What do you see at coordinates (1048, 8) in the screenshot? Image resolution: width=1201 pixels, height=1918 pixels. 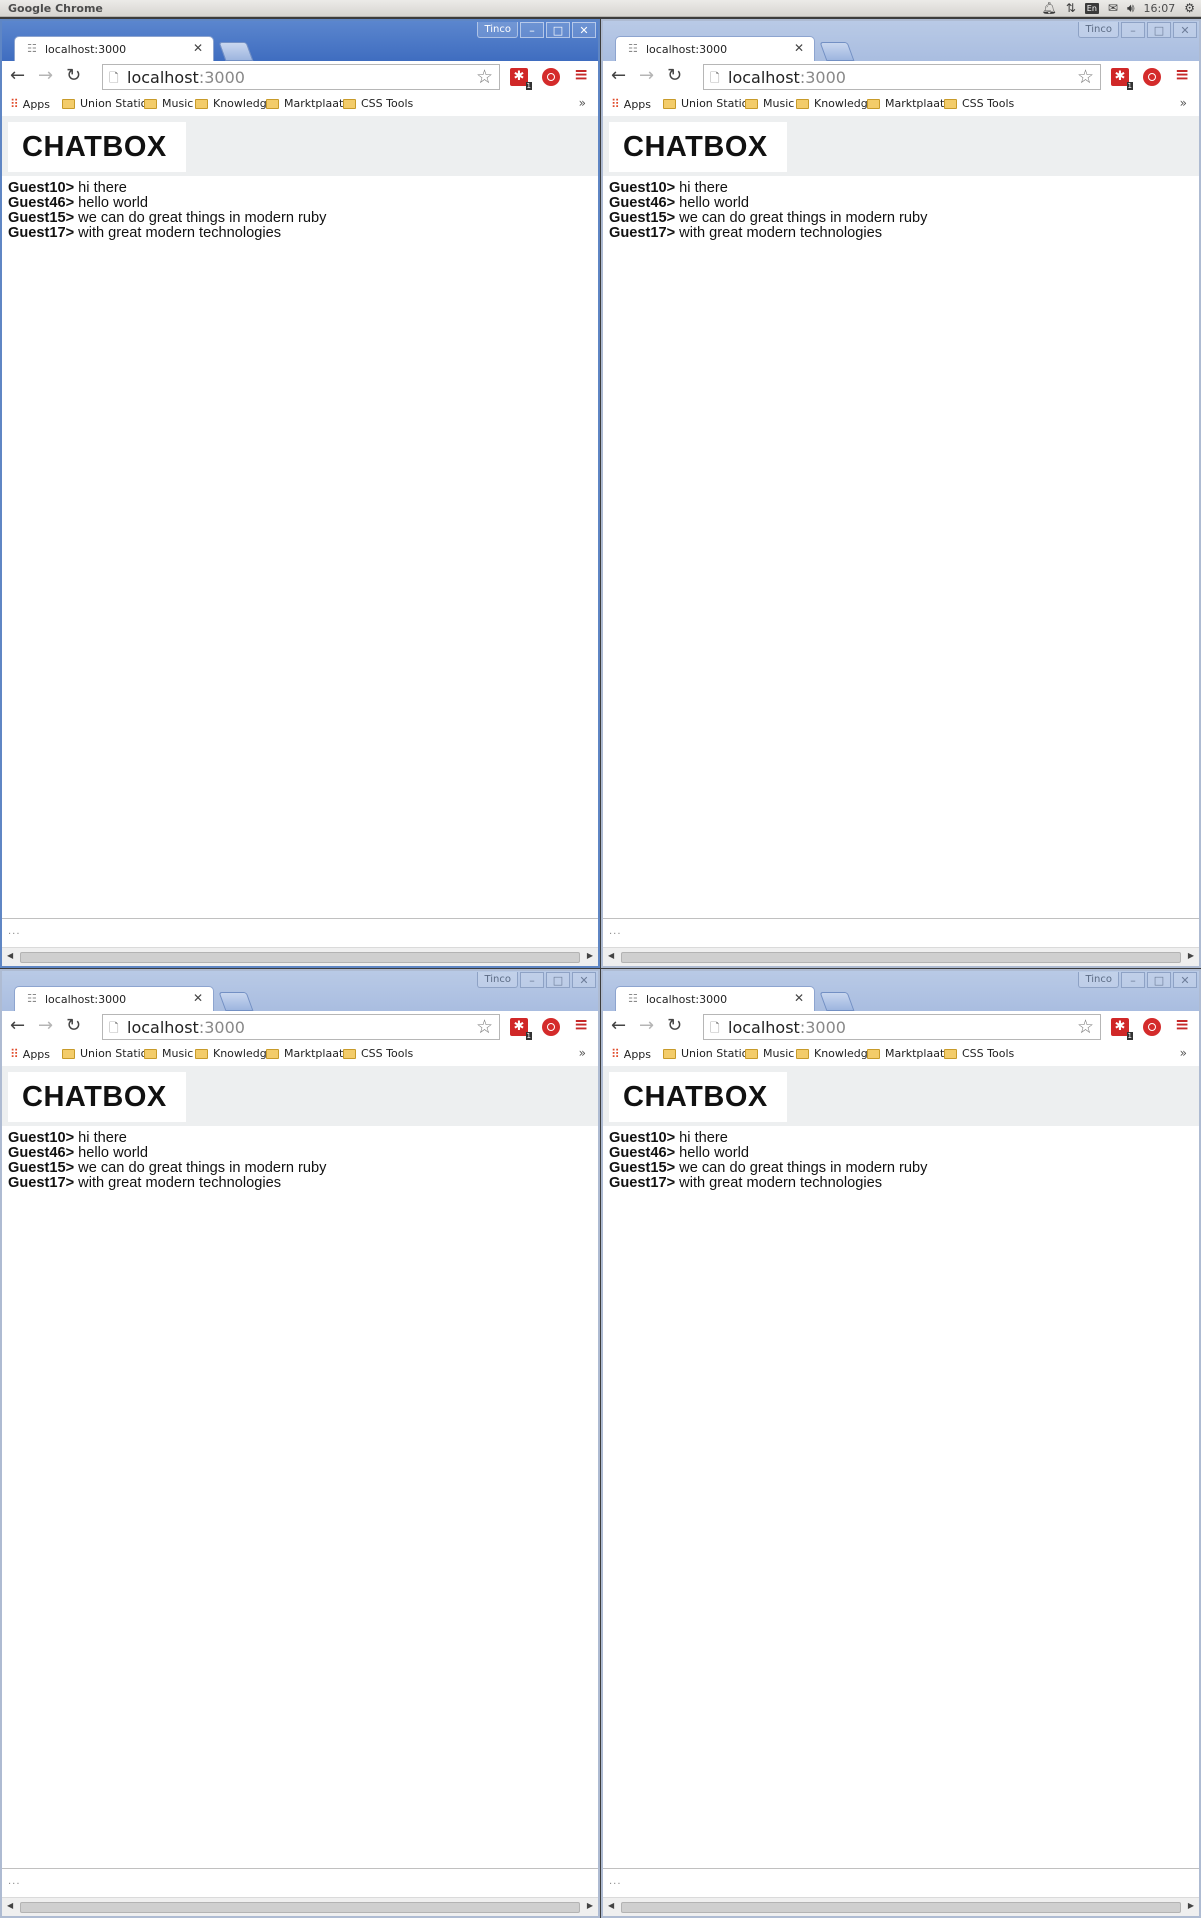 I see `notification-bell-icon: 🔔︎` at bounding box center [1048, 8].